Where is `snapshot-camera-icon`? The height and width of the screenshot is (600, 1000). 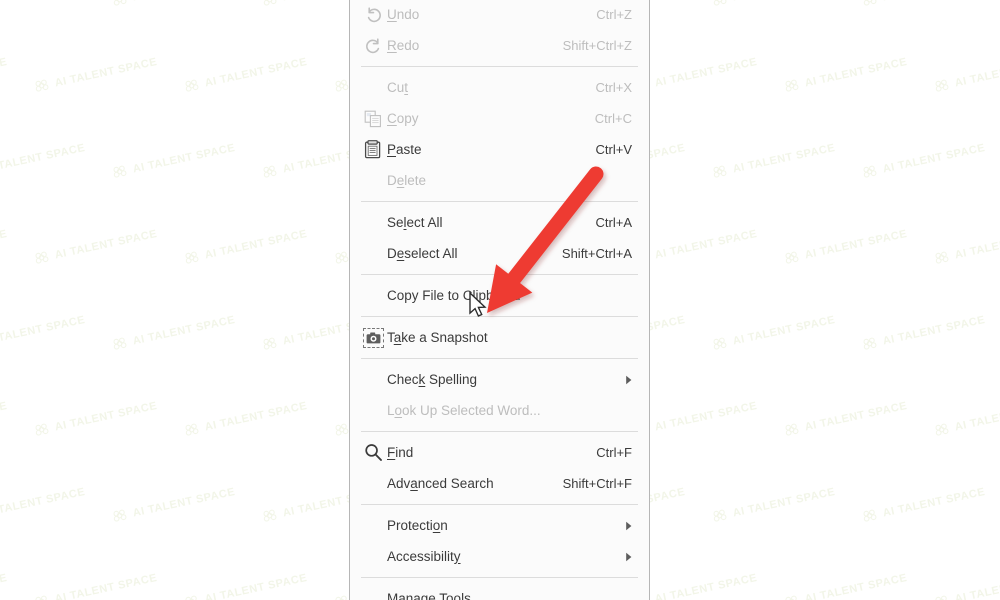 snapshot-camera-icon is located at coordinates (373, 337).